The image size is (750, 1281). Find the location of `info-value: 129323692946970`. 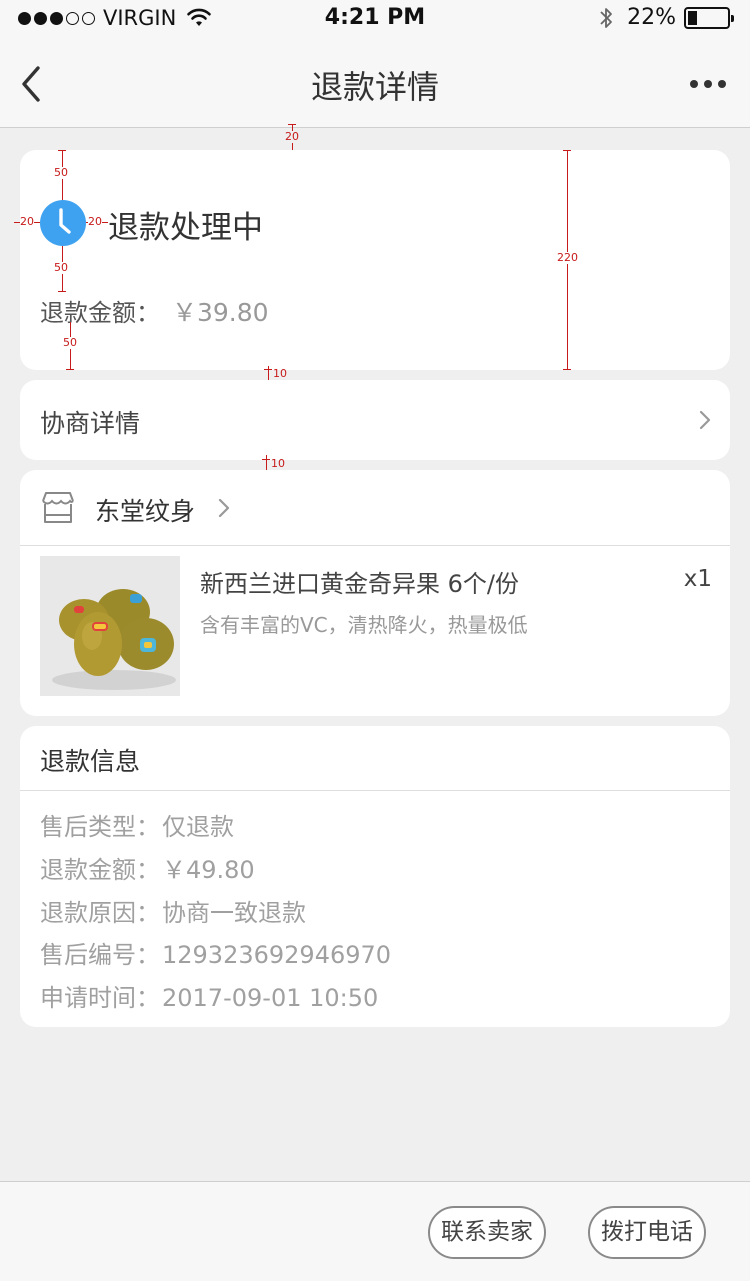

info-value: 129323692946970 is located at coordinates (277, 955).